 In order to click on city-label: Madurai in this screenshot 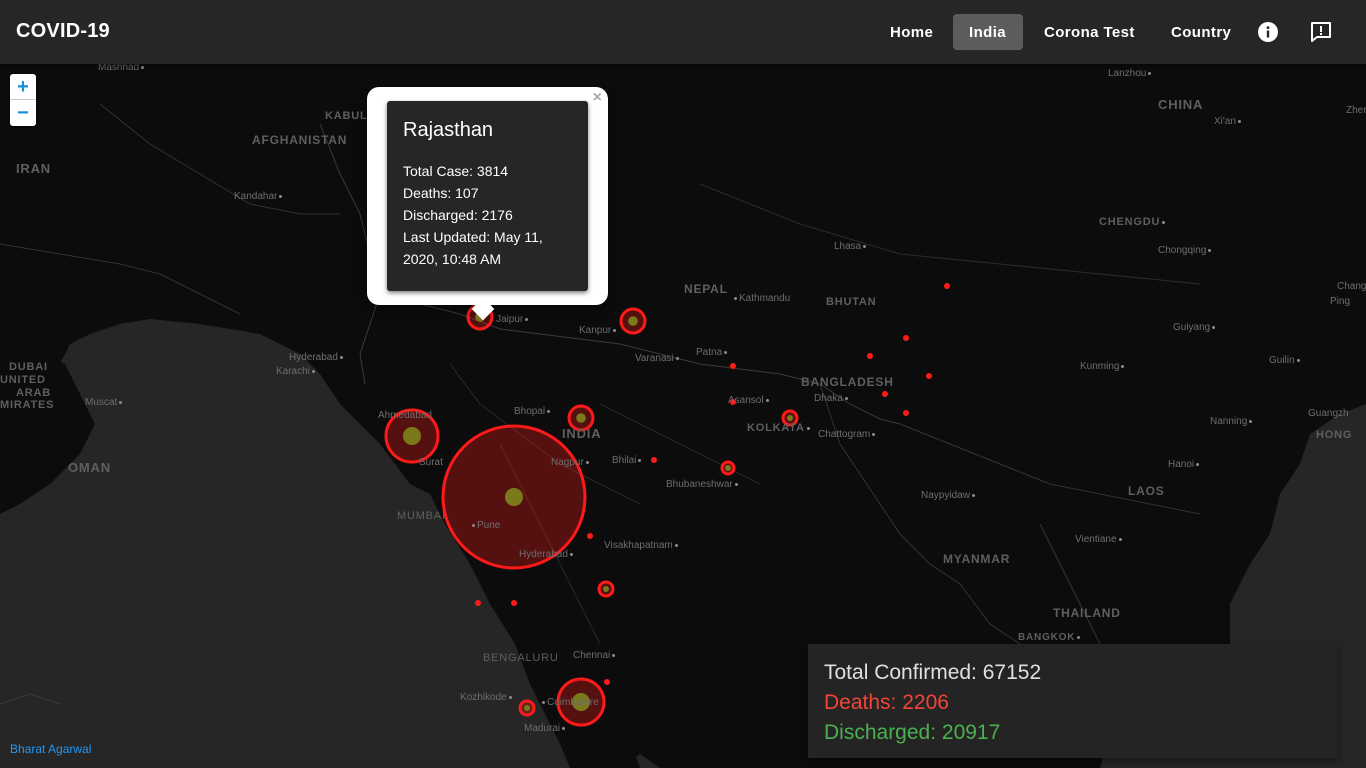, I will do `click(545, 728)`.